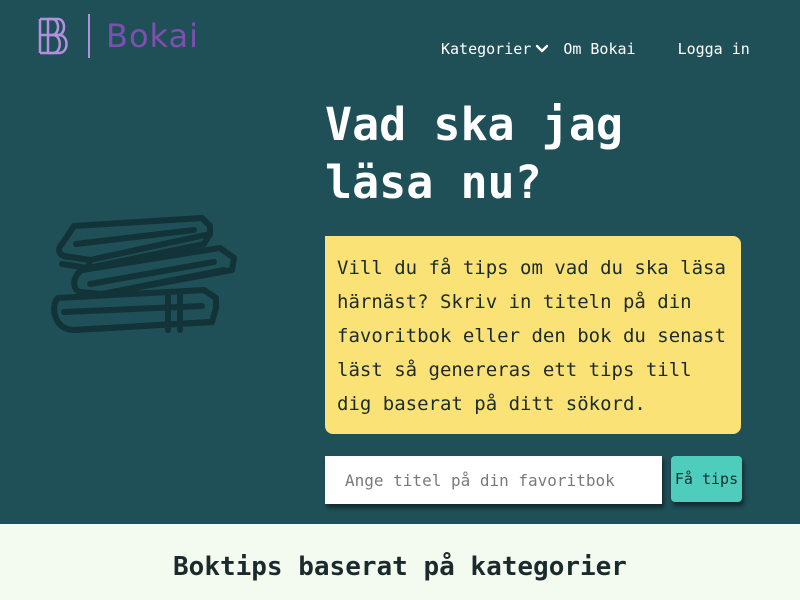  I want to click on login-label: Logga in, so click(713, 49).